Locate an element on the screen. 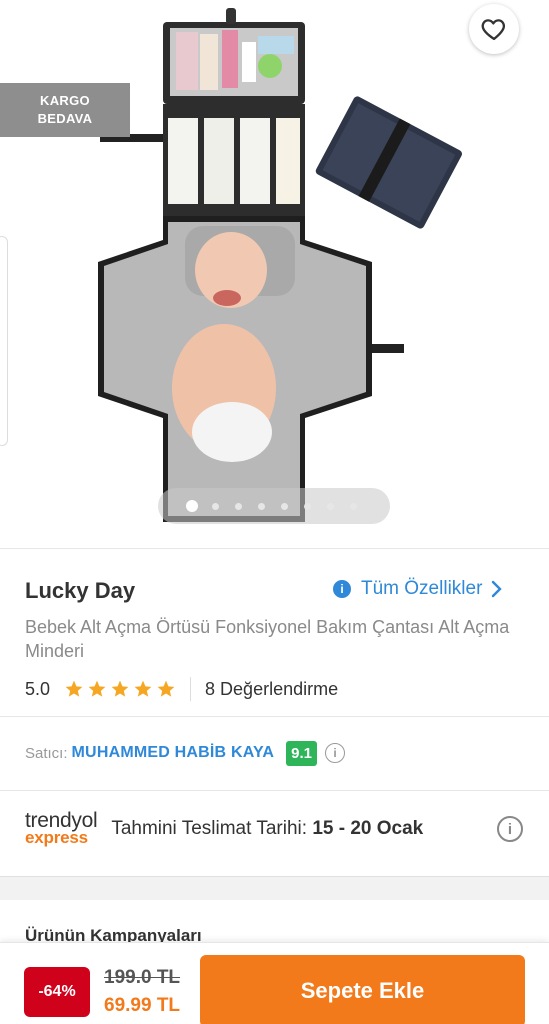  share-button is located at coordinates (416, 30).